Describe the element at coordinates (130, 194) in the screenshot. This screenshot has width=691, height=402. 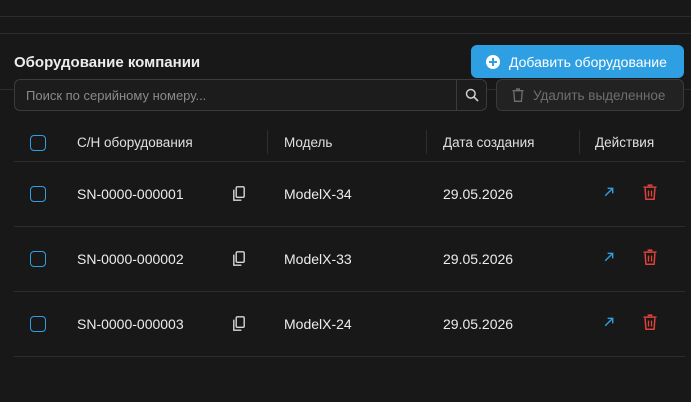
I see `serial-number: SN-0000-000001` at that location.